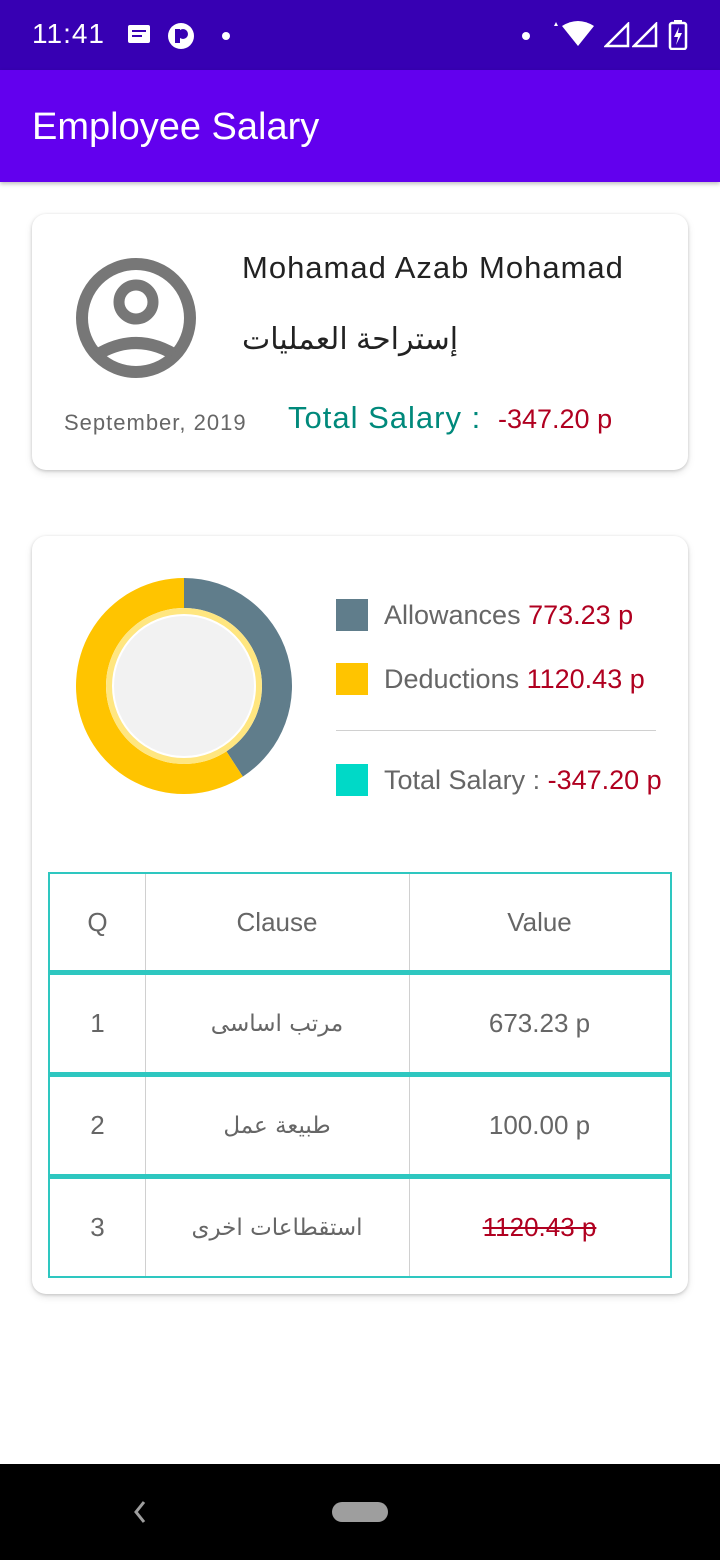  I want to click on row-value: 673.23 p, so click(539, 1023).